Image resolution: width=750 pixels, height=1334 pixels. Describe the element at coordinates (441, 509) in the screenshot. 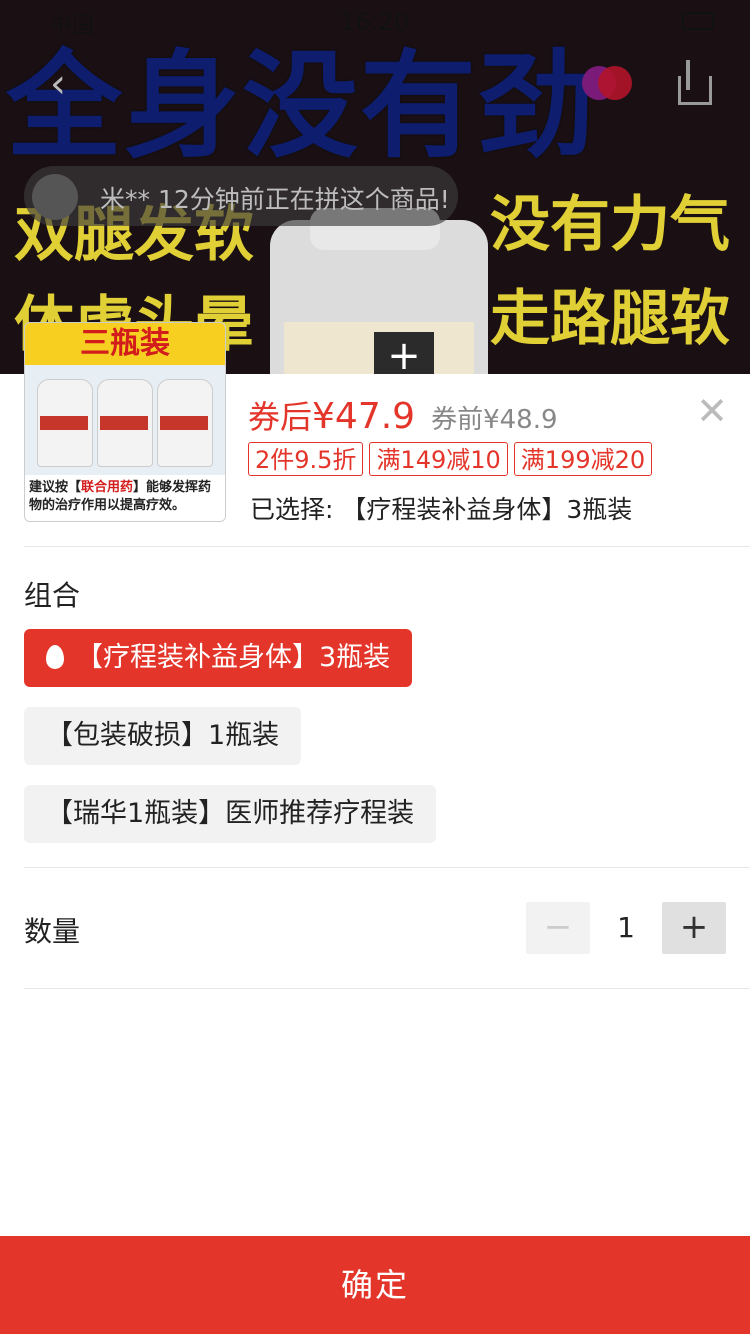

I see `selected-summary: 已选择: 【疗程装补益身体】3瓶装` at that location.